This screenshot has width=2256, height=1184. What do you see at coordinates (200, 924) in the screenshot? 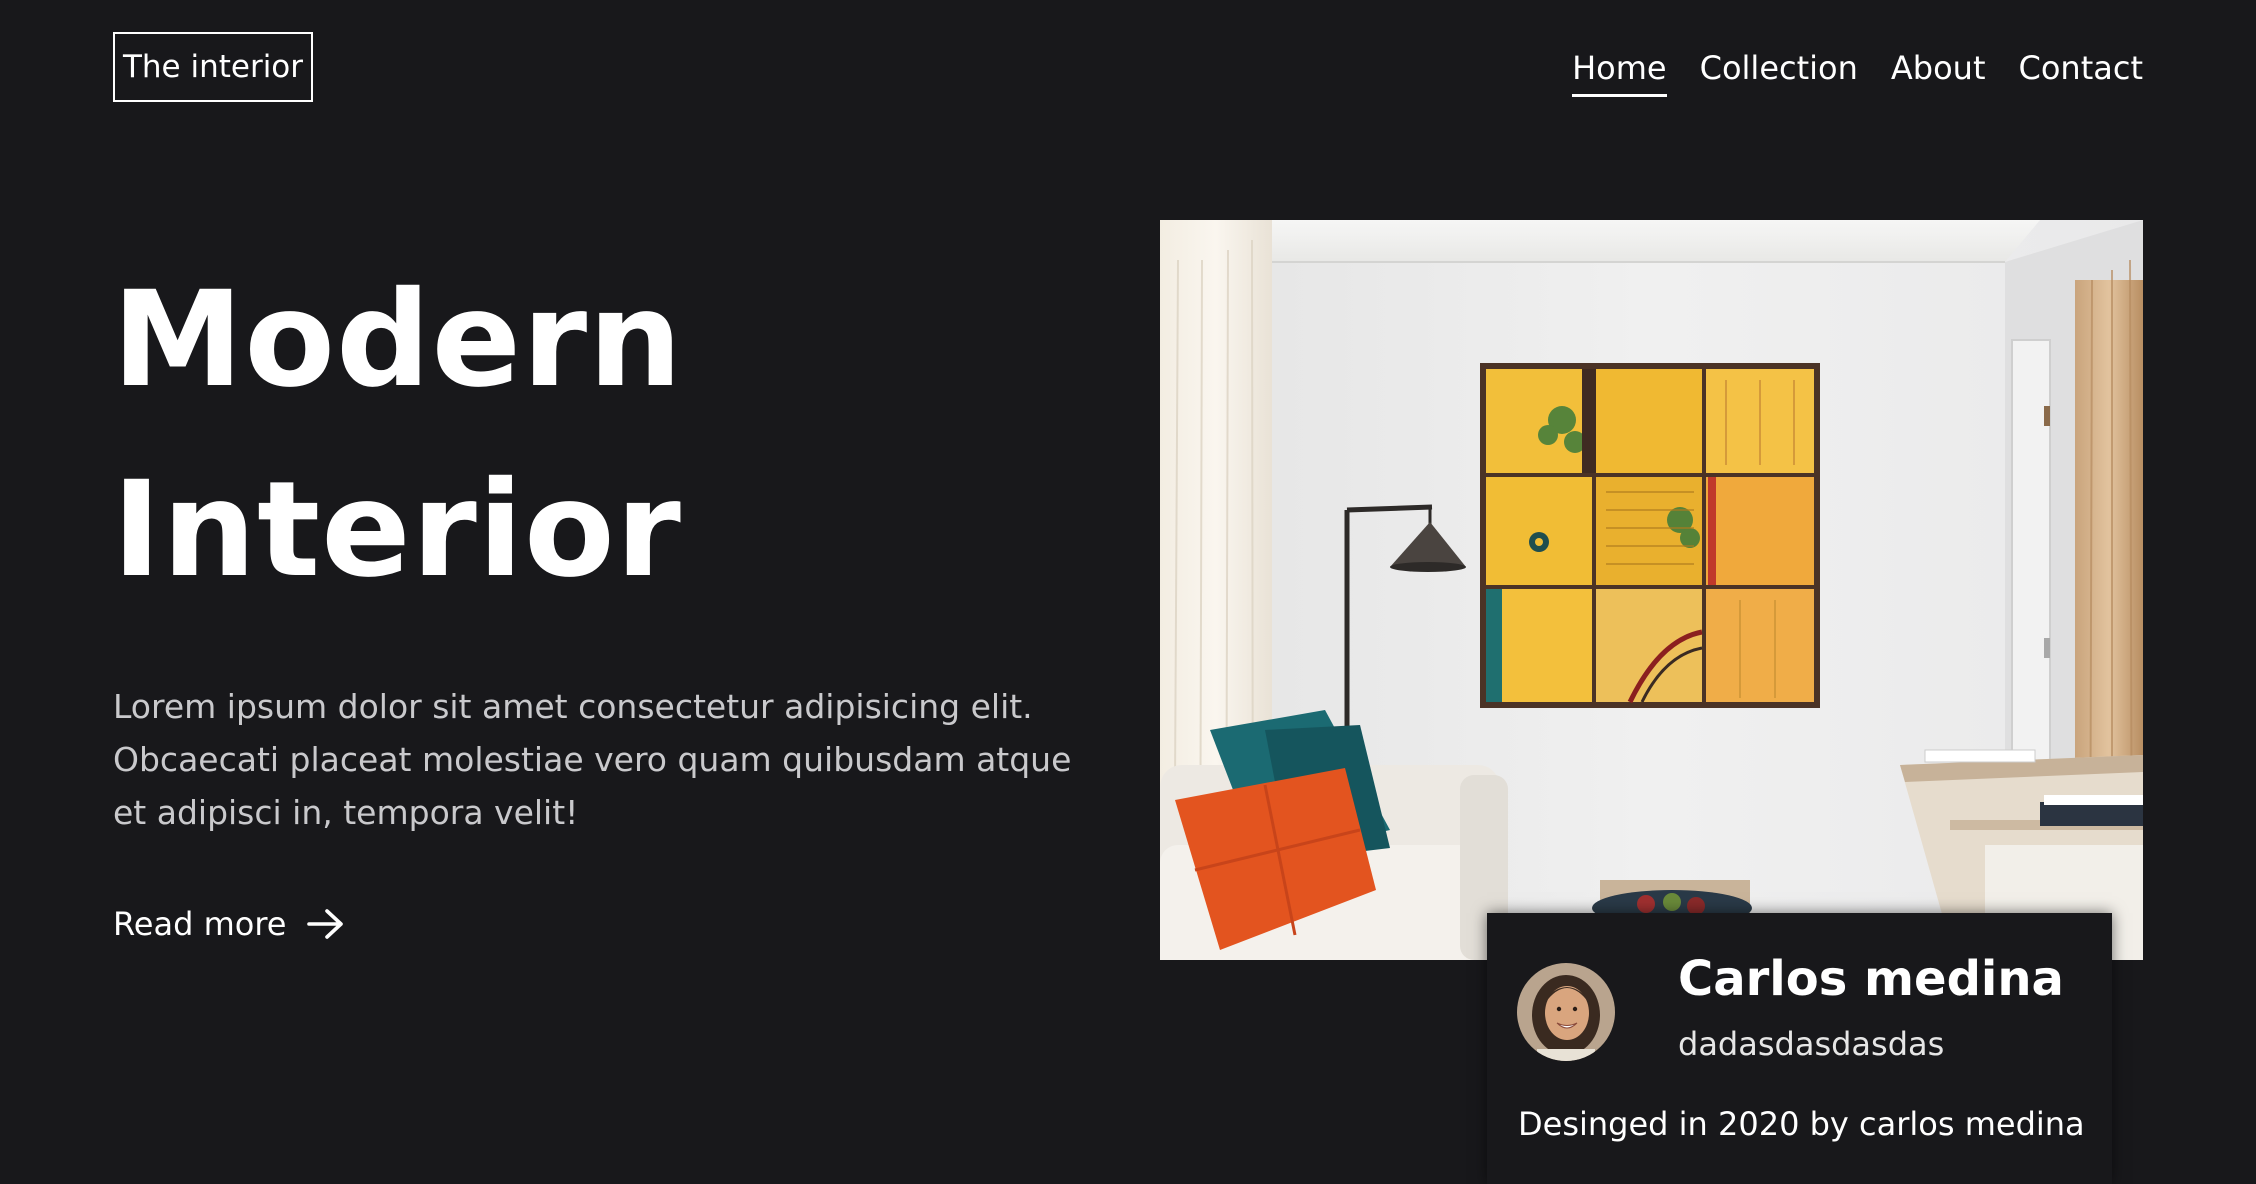
I see `read-more-label: Read more` at bounding box center [200, 924].